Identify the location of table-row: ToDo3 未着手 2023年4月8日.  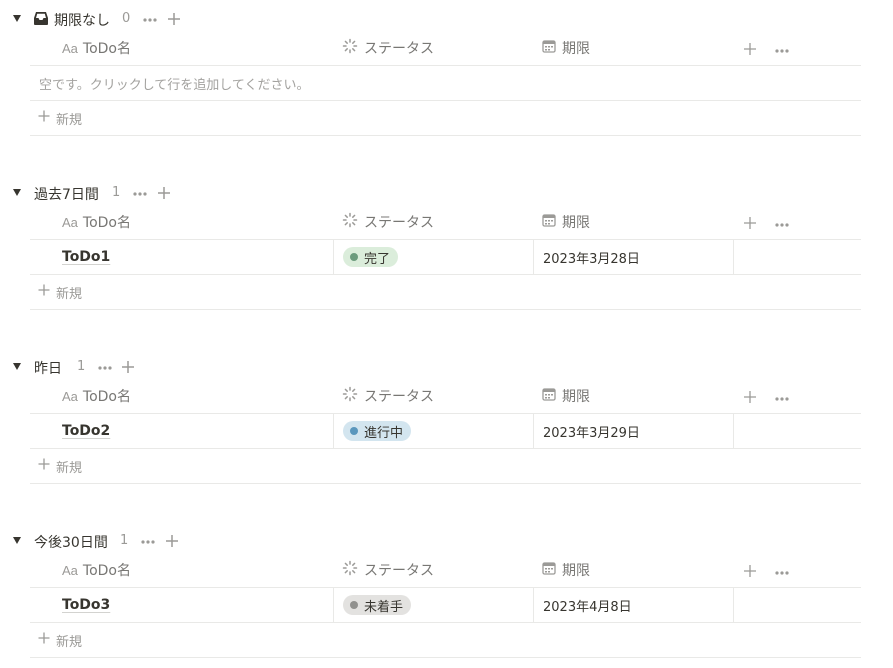
(445, 605).